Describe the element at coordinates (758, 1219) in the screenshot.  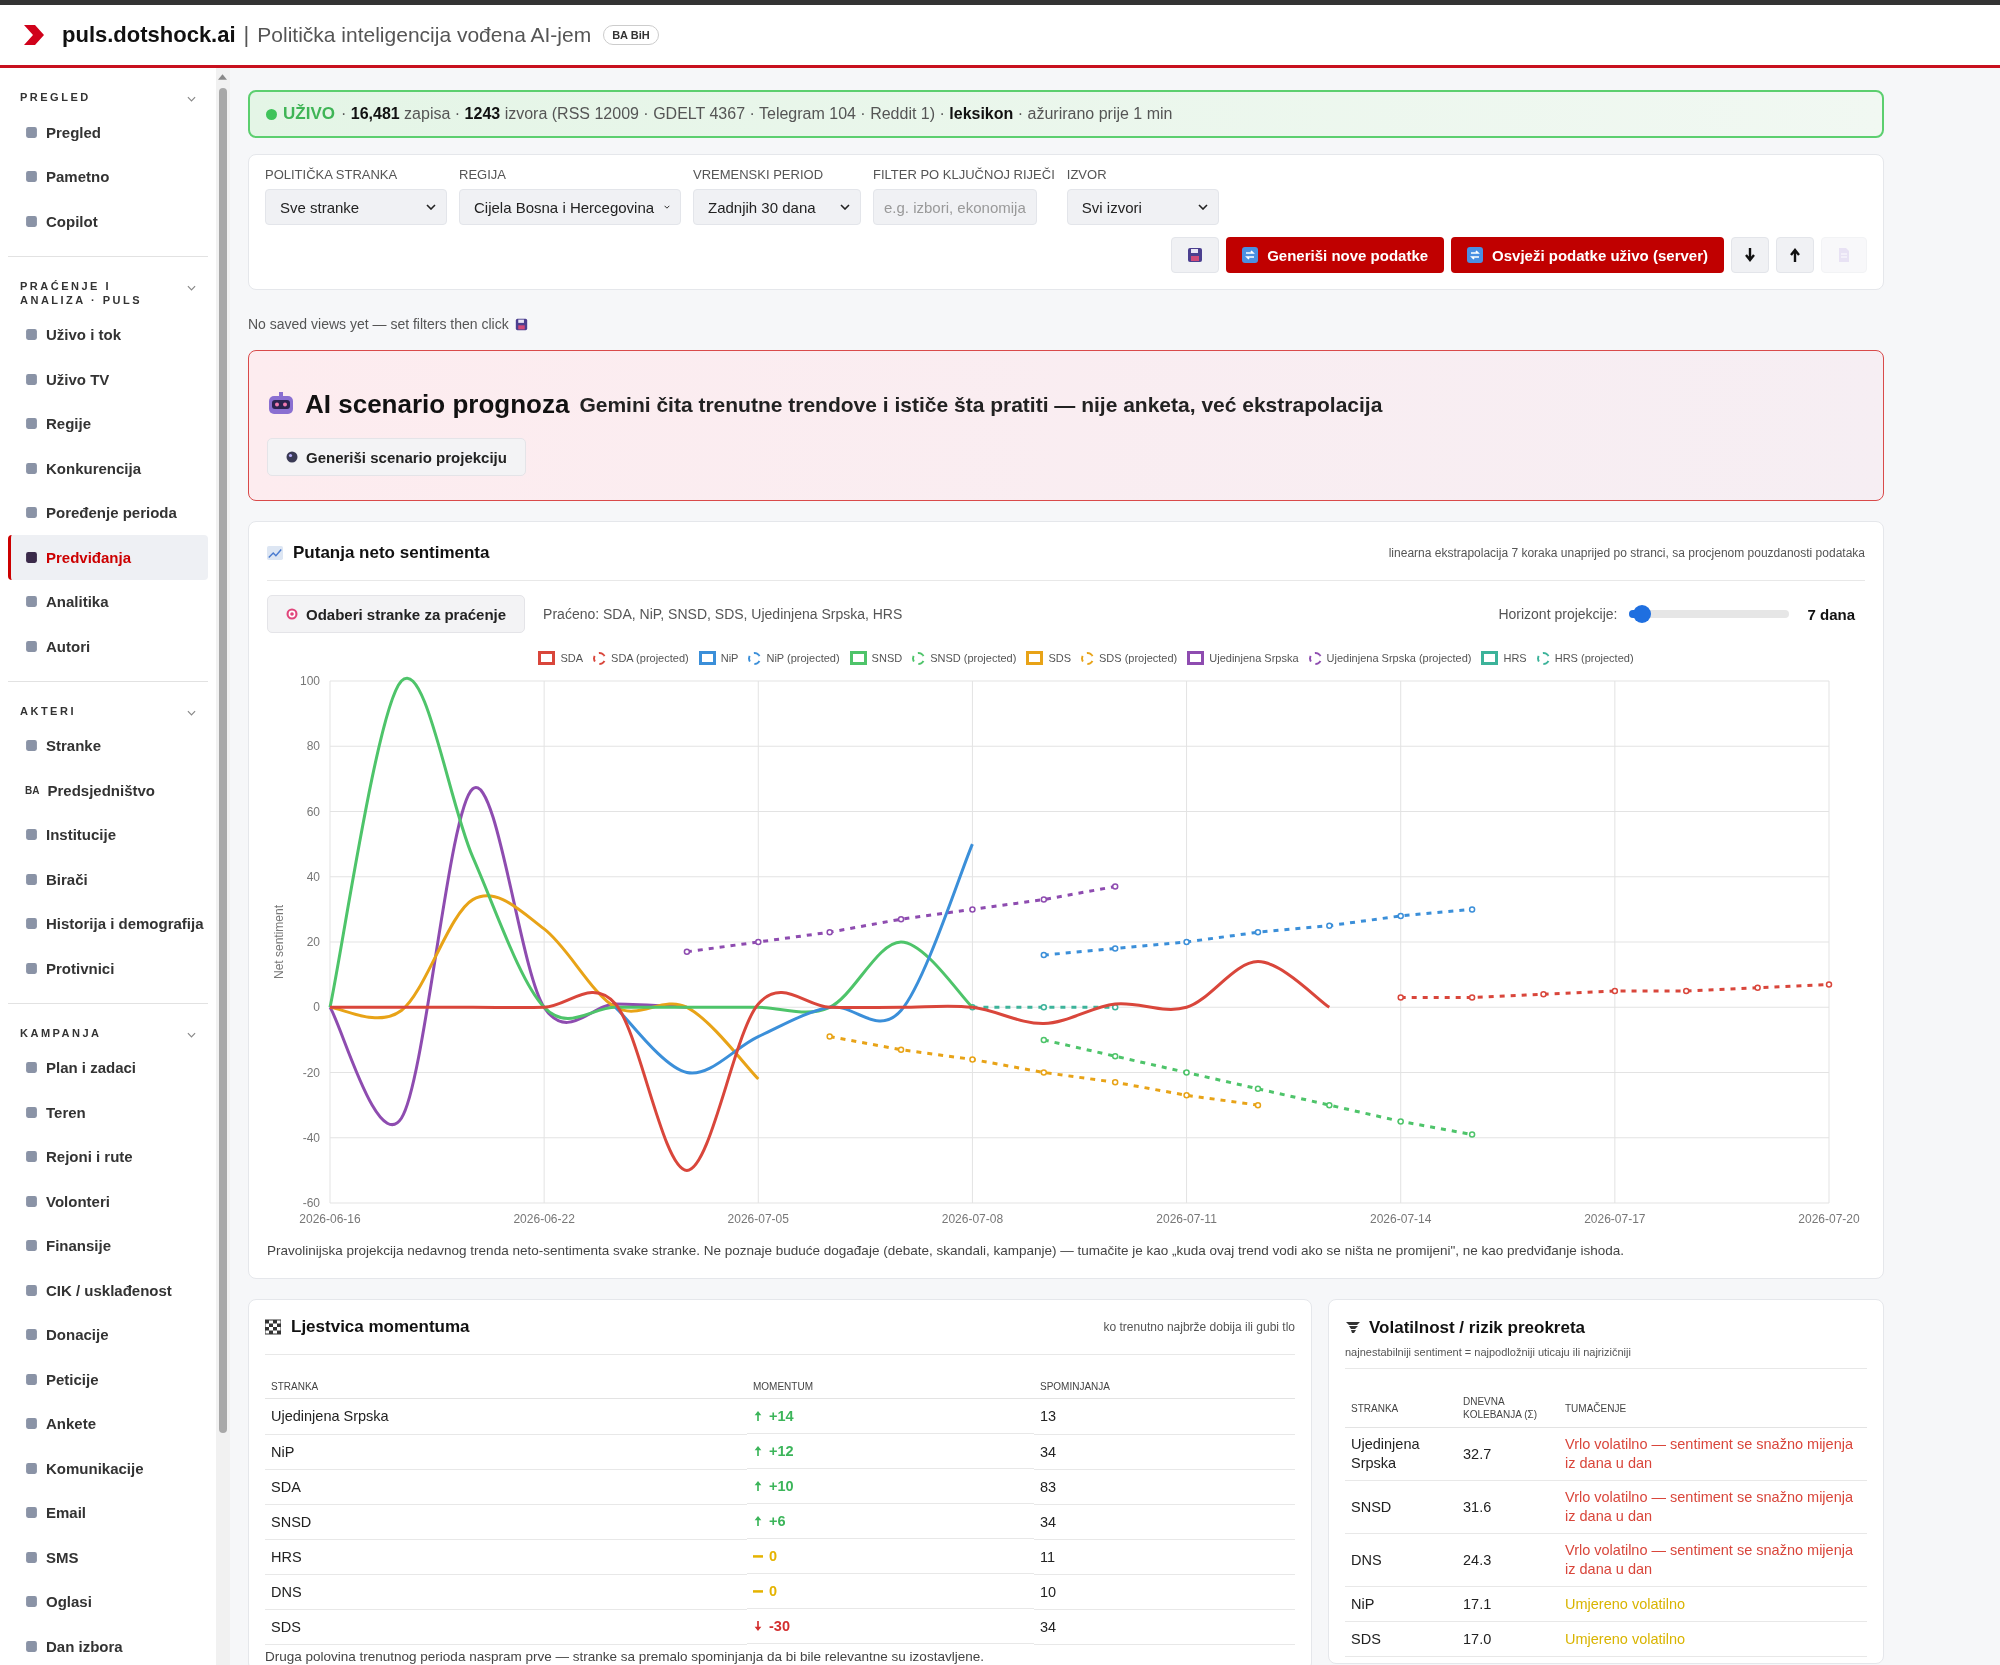
I see `x-tick-label: 2026-07-05` at that location.